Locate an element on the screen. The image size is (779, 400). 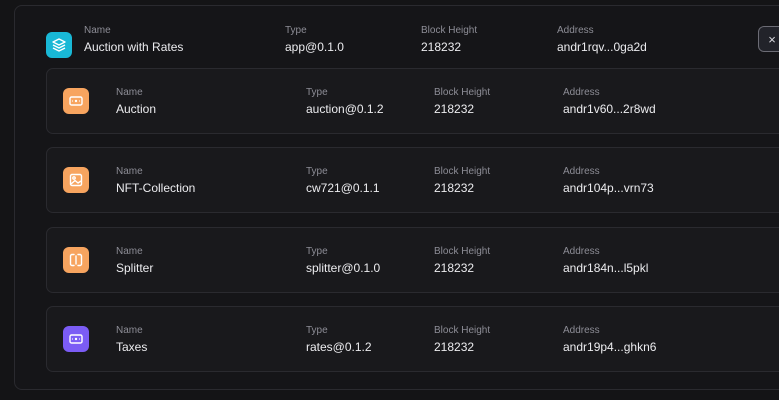
component-type: splitter@0.1.0 is located at coordinates (343, 268).